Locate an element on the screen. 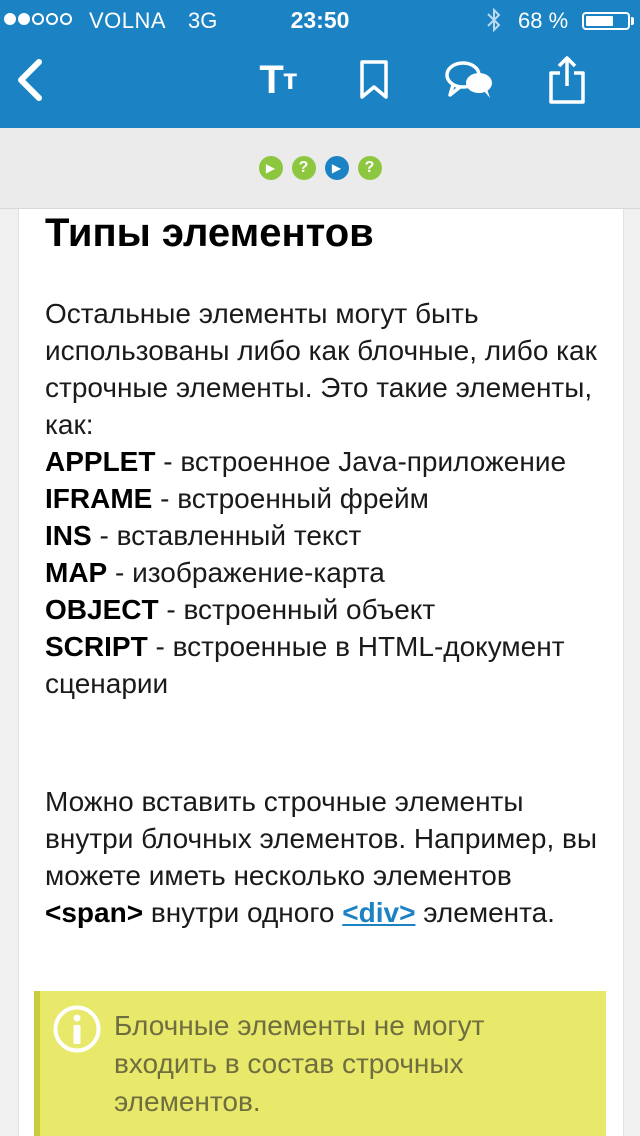 This screenshot has height=1136, width=640. lesson-progress: ▶? ▶? is located at coordinates (320, 168).